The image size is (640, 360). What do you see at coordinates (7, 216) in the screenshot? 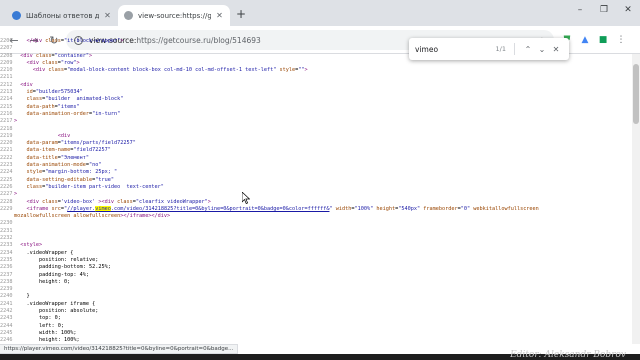
I see `line-number` at bounding box center [7, 216].